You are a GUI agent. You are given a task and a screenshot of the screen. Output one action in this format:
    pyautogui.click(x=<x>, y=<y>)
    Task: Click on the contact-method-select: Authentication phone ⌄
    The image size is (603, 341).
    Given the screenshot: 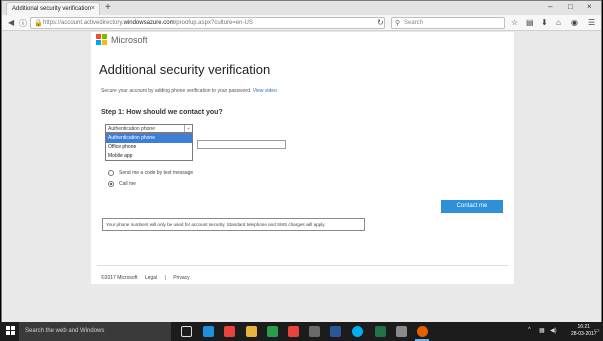 What is the action you would take?
    pyautogui.click(x=149, y=128)
    